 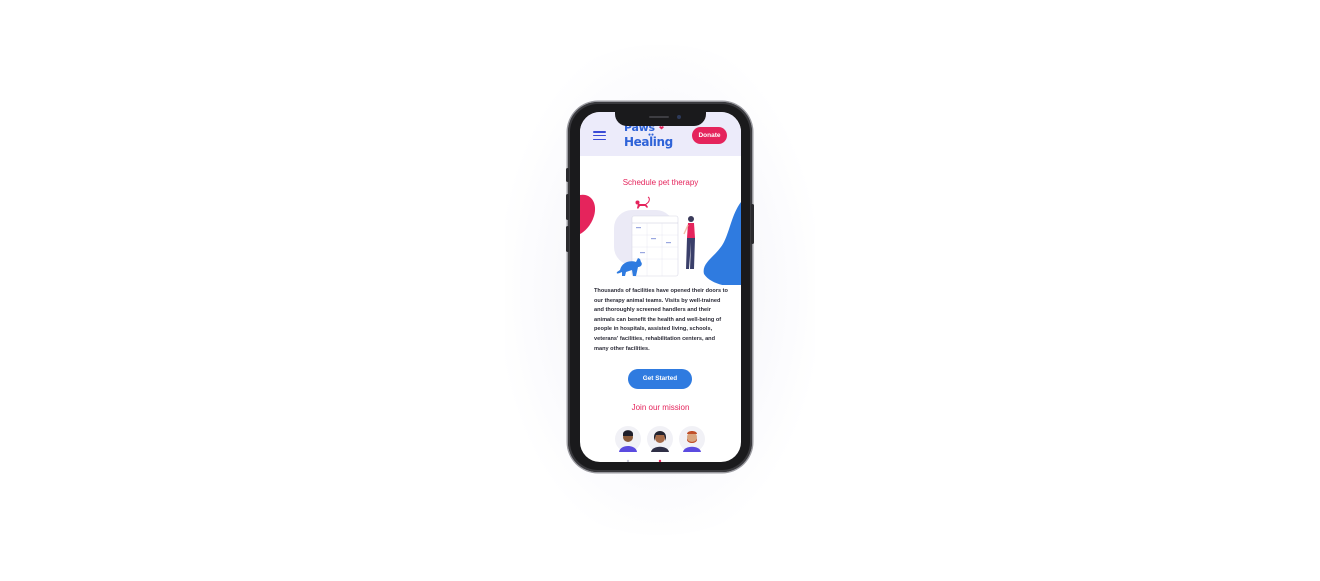 What do you see at coordinates (689, 242) in the screenshot?
I see `person-figure` at bounding box center [689, 242].